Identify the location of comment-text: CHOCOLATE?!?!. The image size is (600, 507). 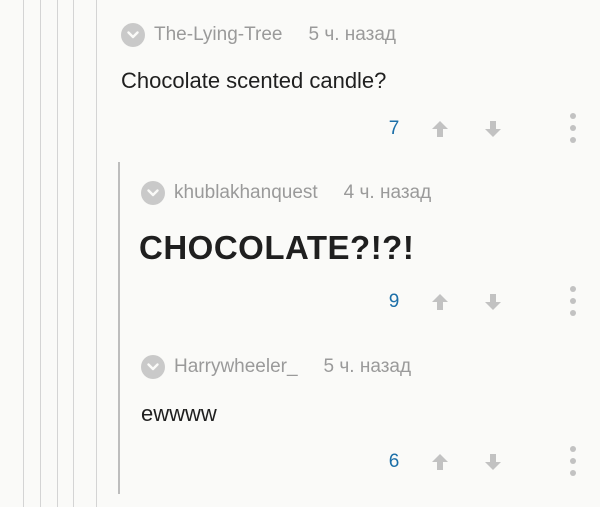
(277, 247).